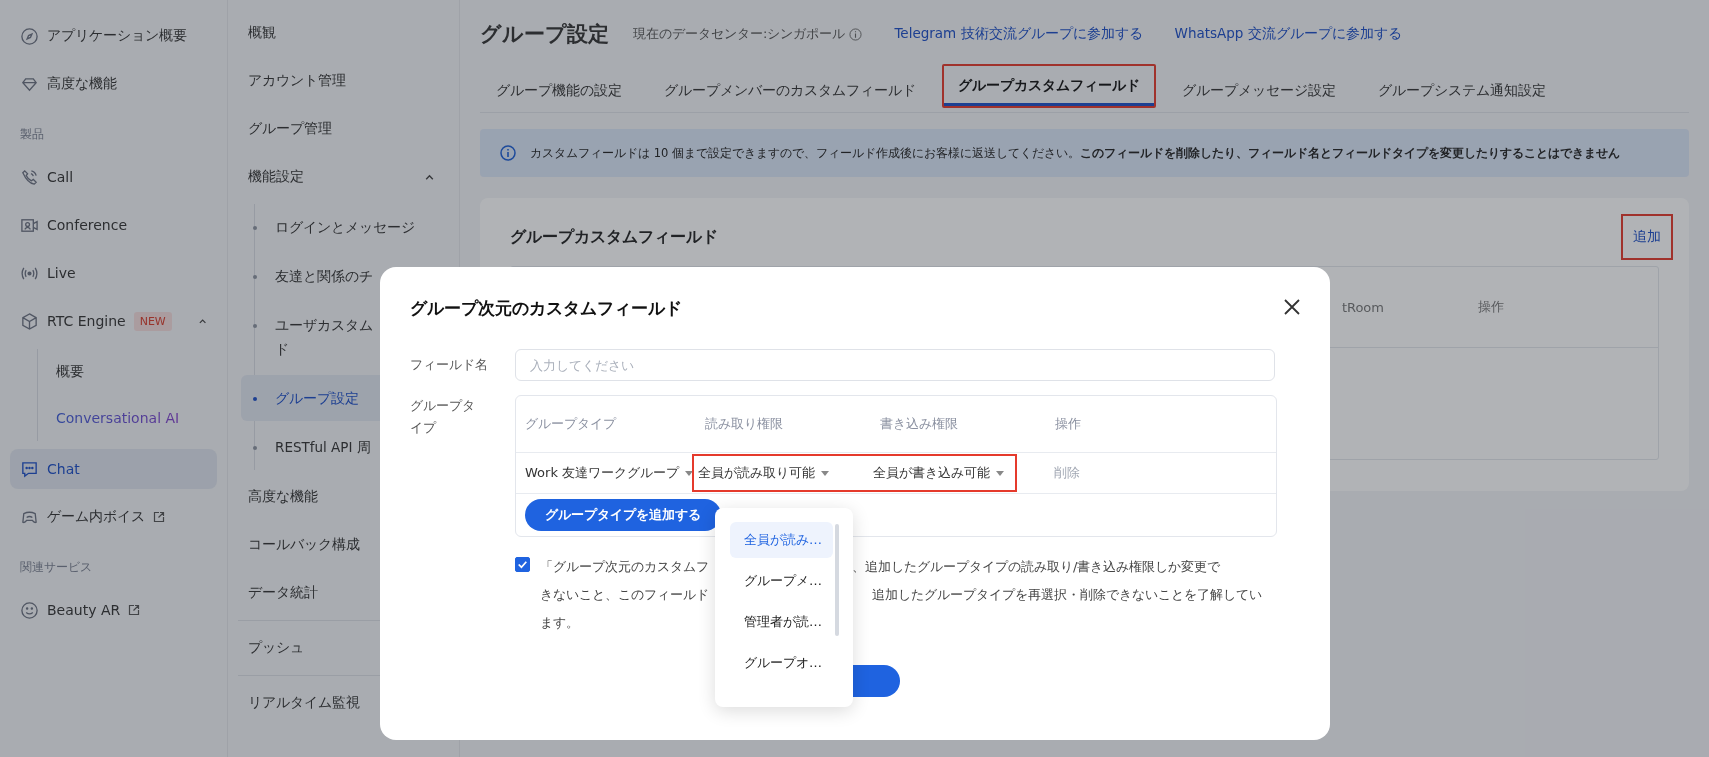 The image size is (1709, 757). I want to click on notice-text: カスタムフィールドは 10 個まで設定できますので、フィールド作成後にお客様に返送してください。このフィールドを削除したり、フィールド名とフィールドタイプを変更したりすることはできません, so click(1075, 153).